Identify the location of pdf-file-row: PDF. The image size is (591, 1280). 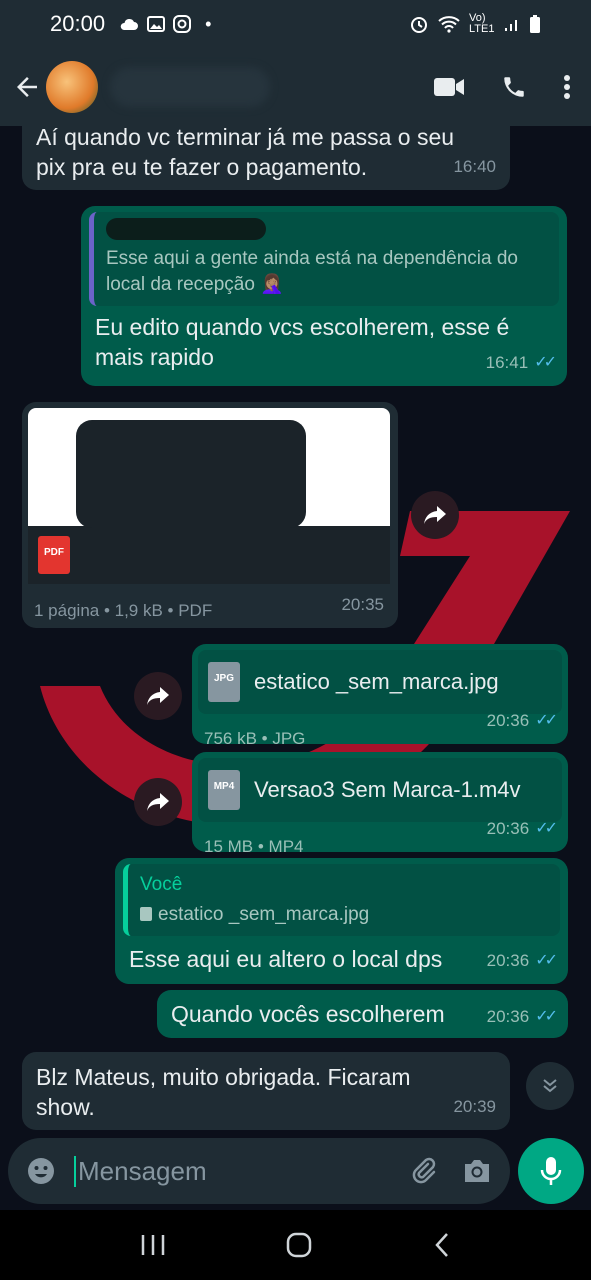
(209, 555).